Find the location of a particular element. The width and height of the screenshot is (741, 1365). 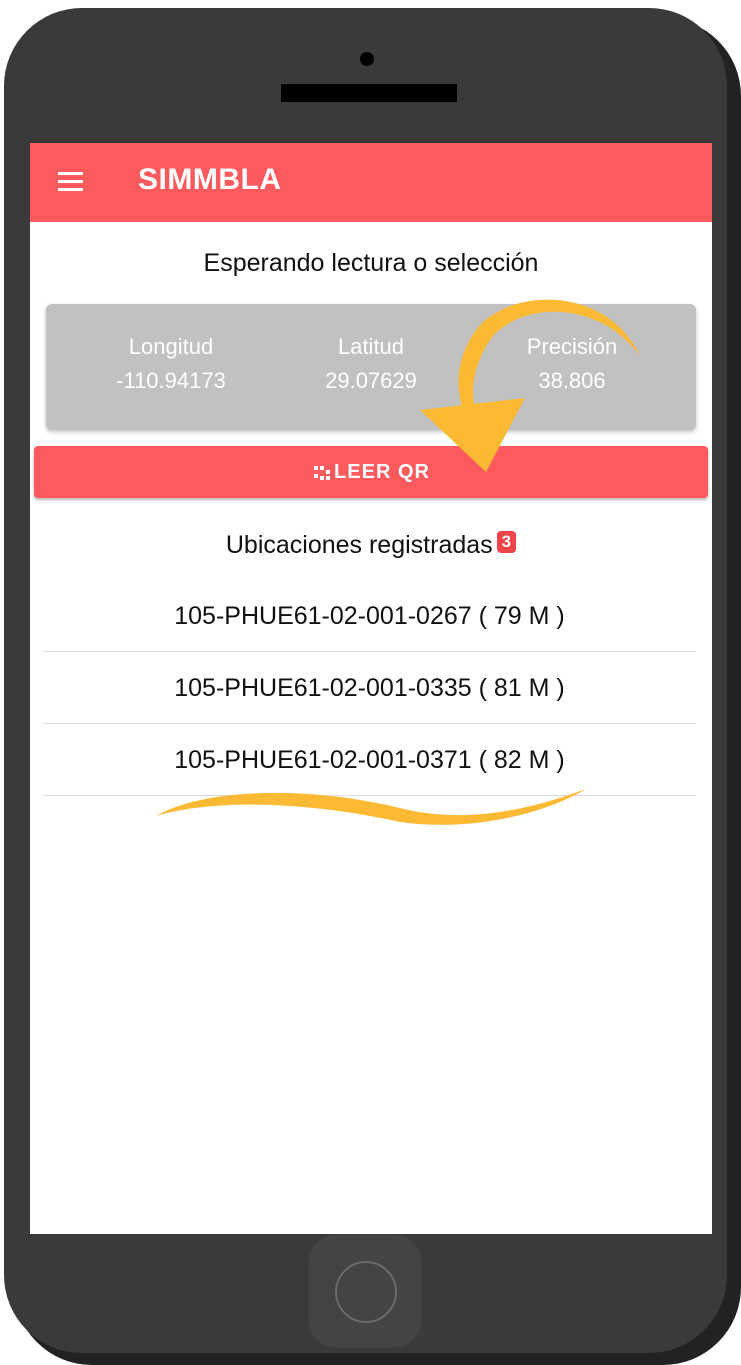

hamburger-menu-icon is located at coordinates (70, 182).